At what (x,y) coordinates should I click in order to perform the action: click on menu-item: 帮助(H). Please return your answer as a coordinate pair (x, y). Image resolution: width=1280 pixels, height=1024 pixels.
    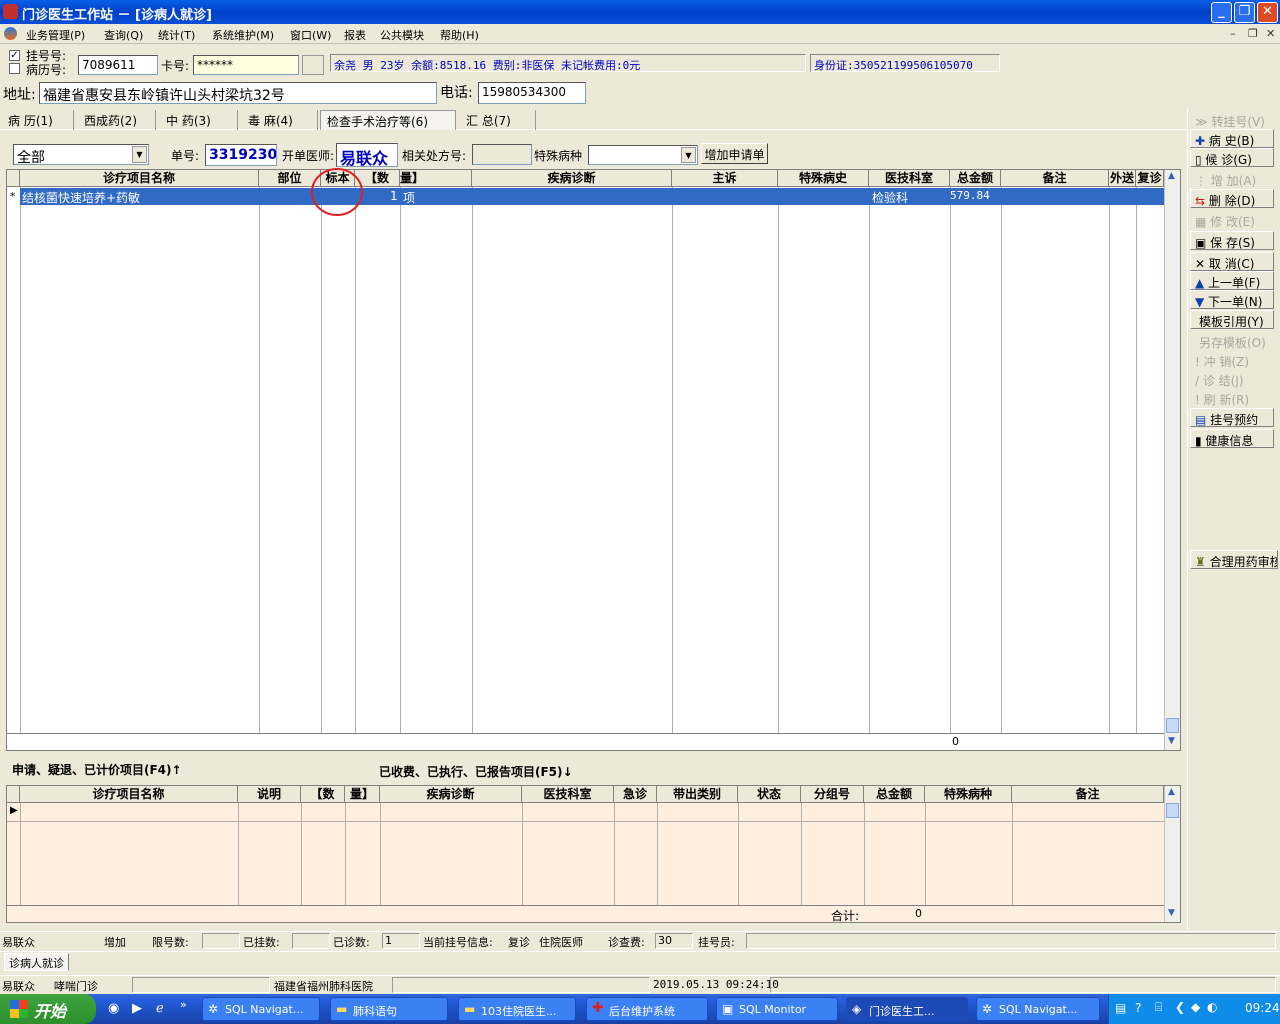
    Looking at the image, I should click on (459, 35).